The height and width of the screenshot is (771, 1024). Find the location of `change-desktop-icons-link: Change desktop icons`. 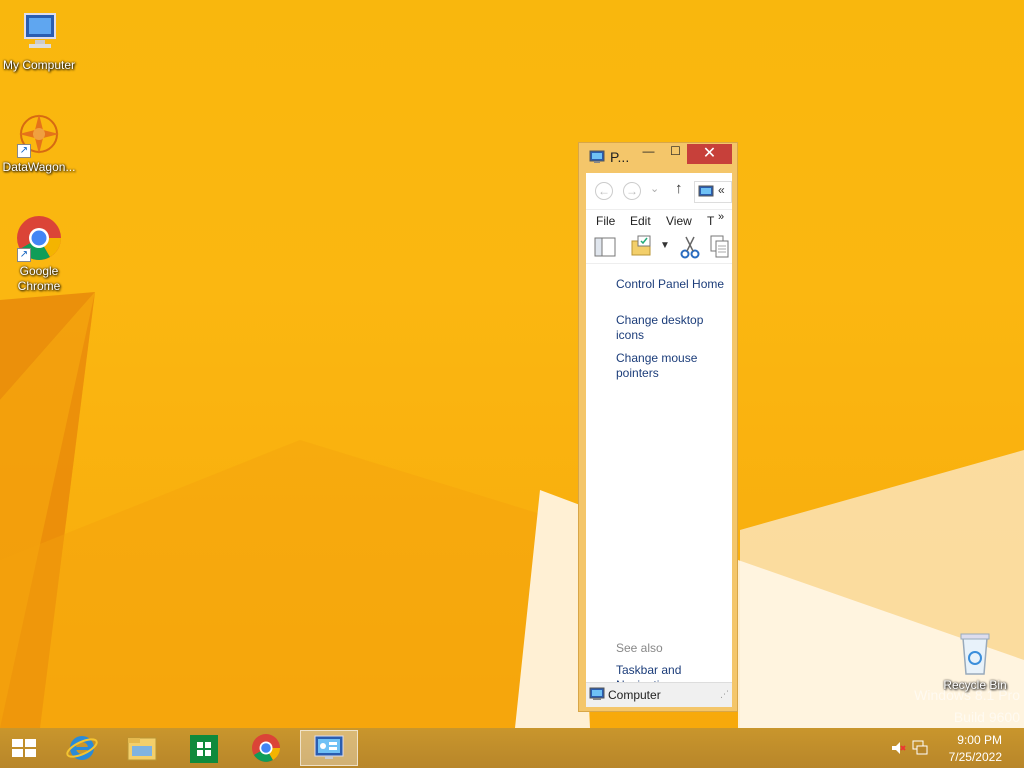

change-desktop-icons-link: Change desktop icons is located at coordinates (672, 328).